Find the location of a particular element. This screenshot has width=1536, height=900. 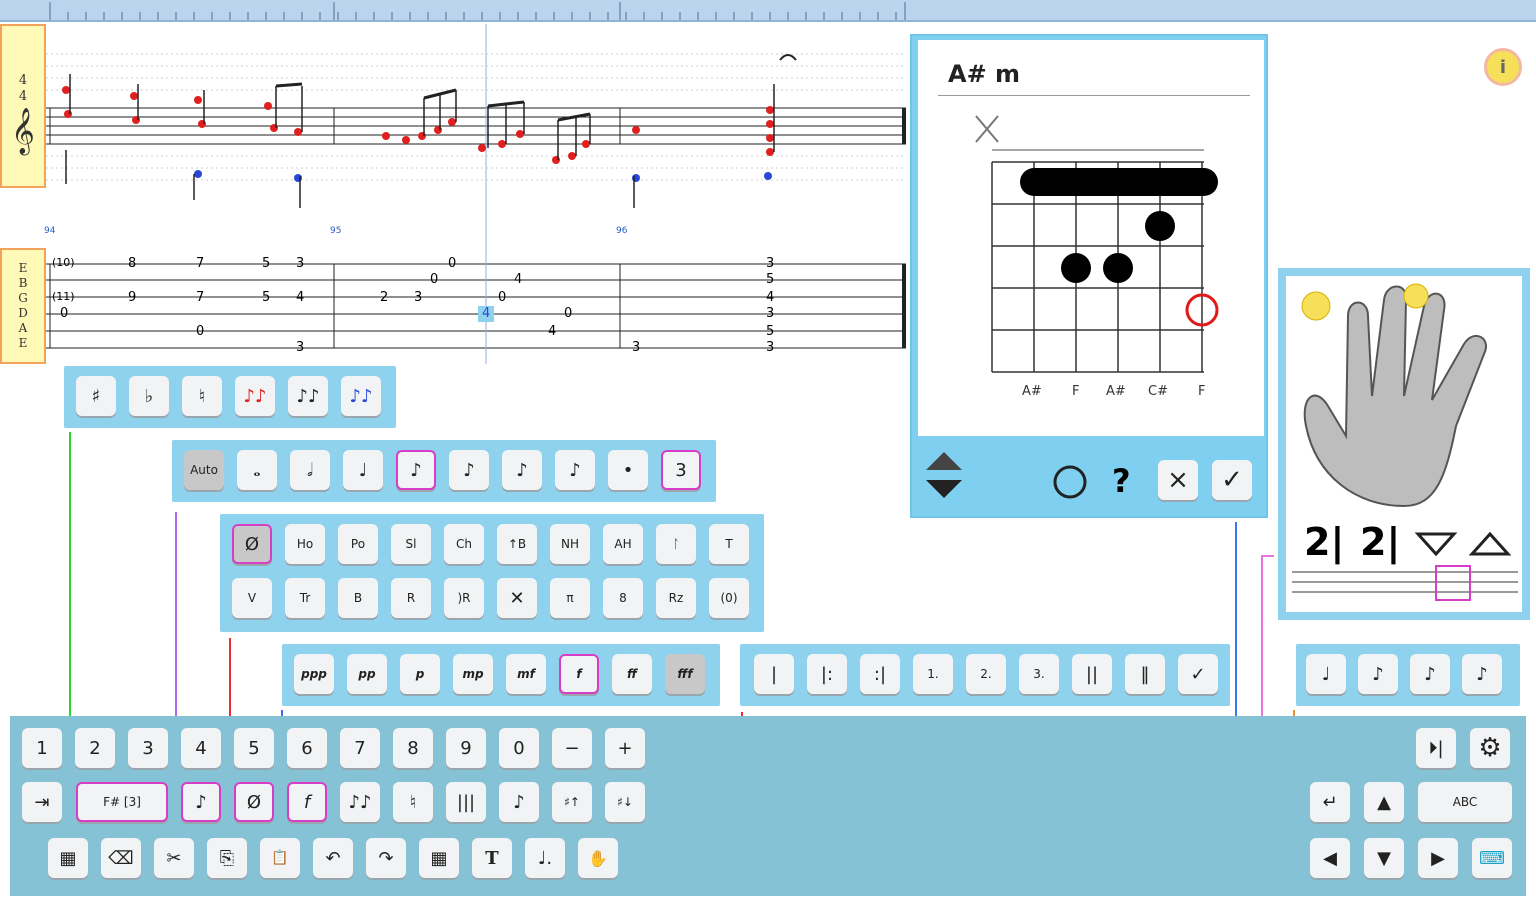

text-key: T is located at coordinates (492, 858).